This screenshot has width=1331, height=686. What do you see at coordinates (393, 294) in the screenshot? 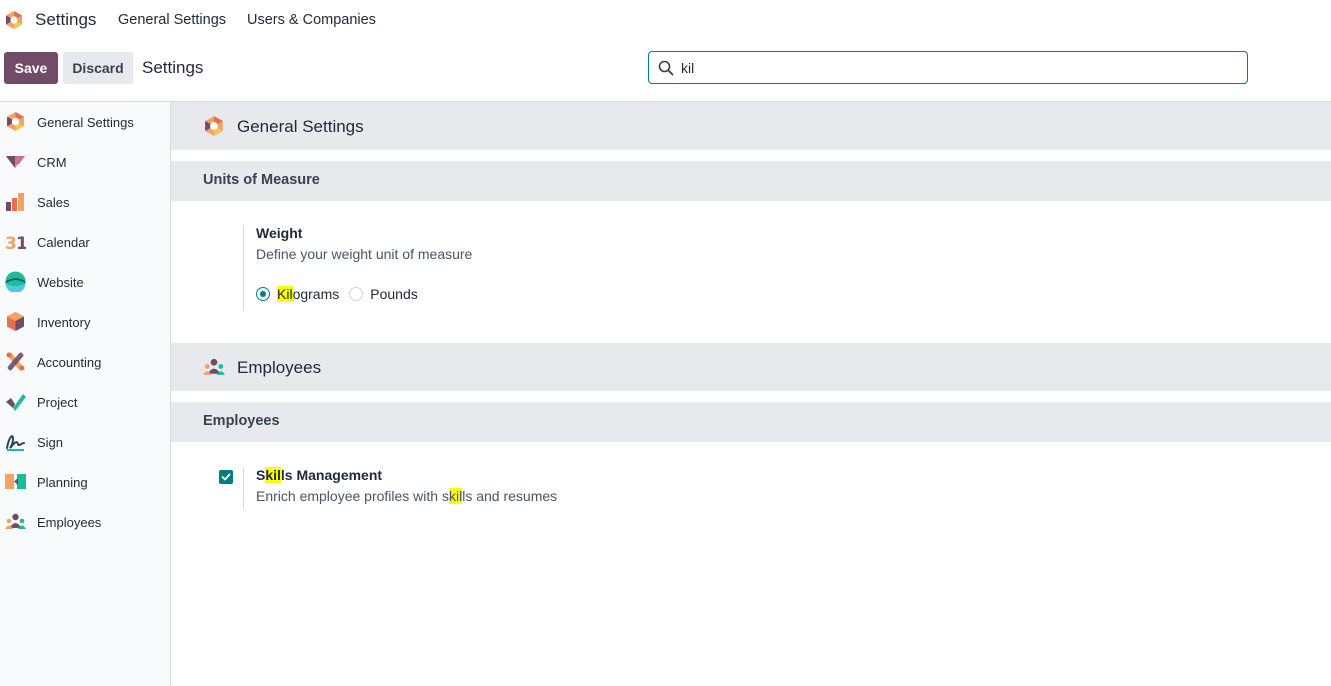
I see `radio-pounds-label: Pounds` at bounding box center [393, 294].